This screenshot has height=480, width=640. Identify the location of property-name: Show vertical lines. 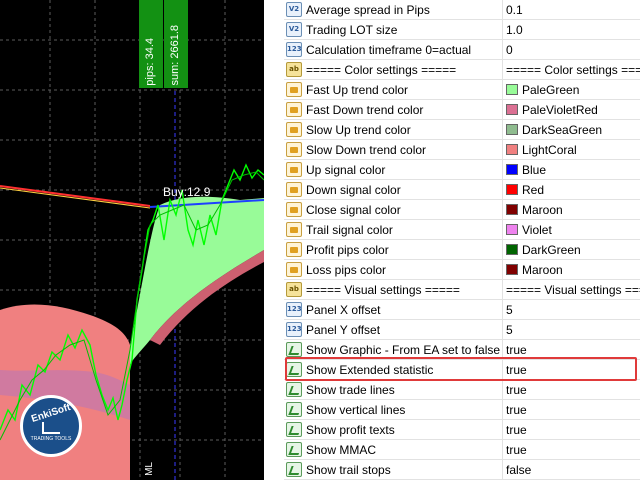
(356, 410).